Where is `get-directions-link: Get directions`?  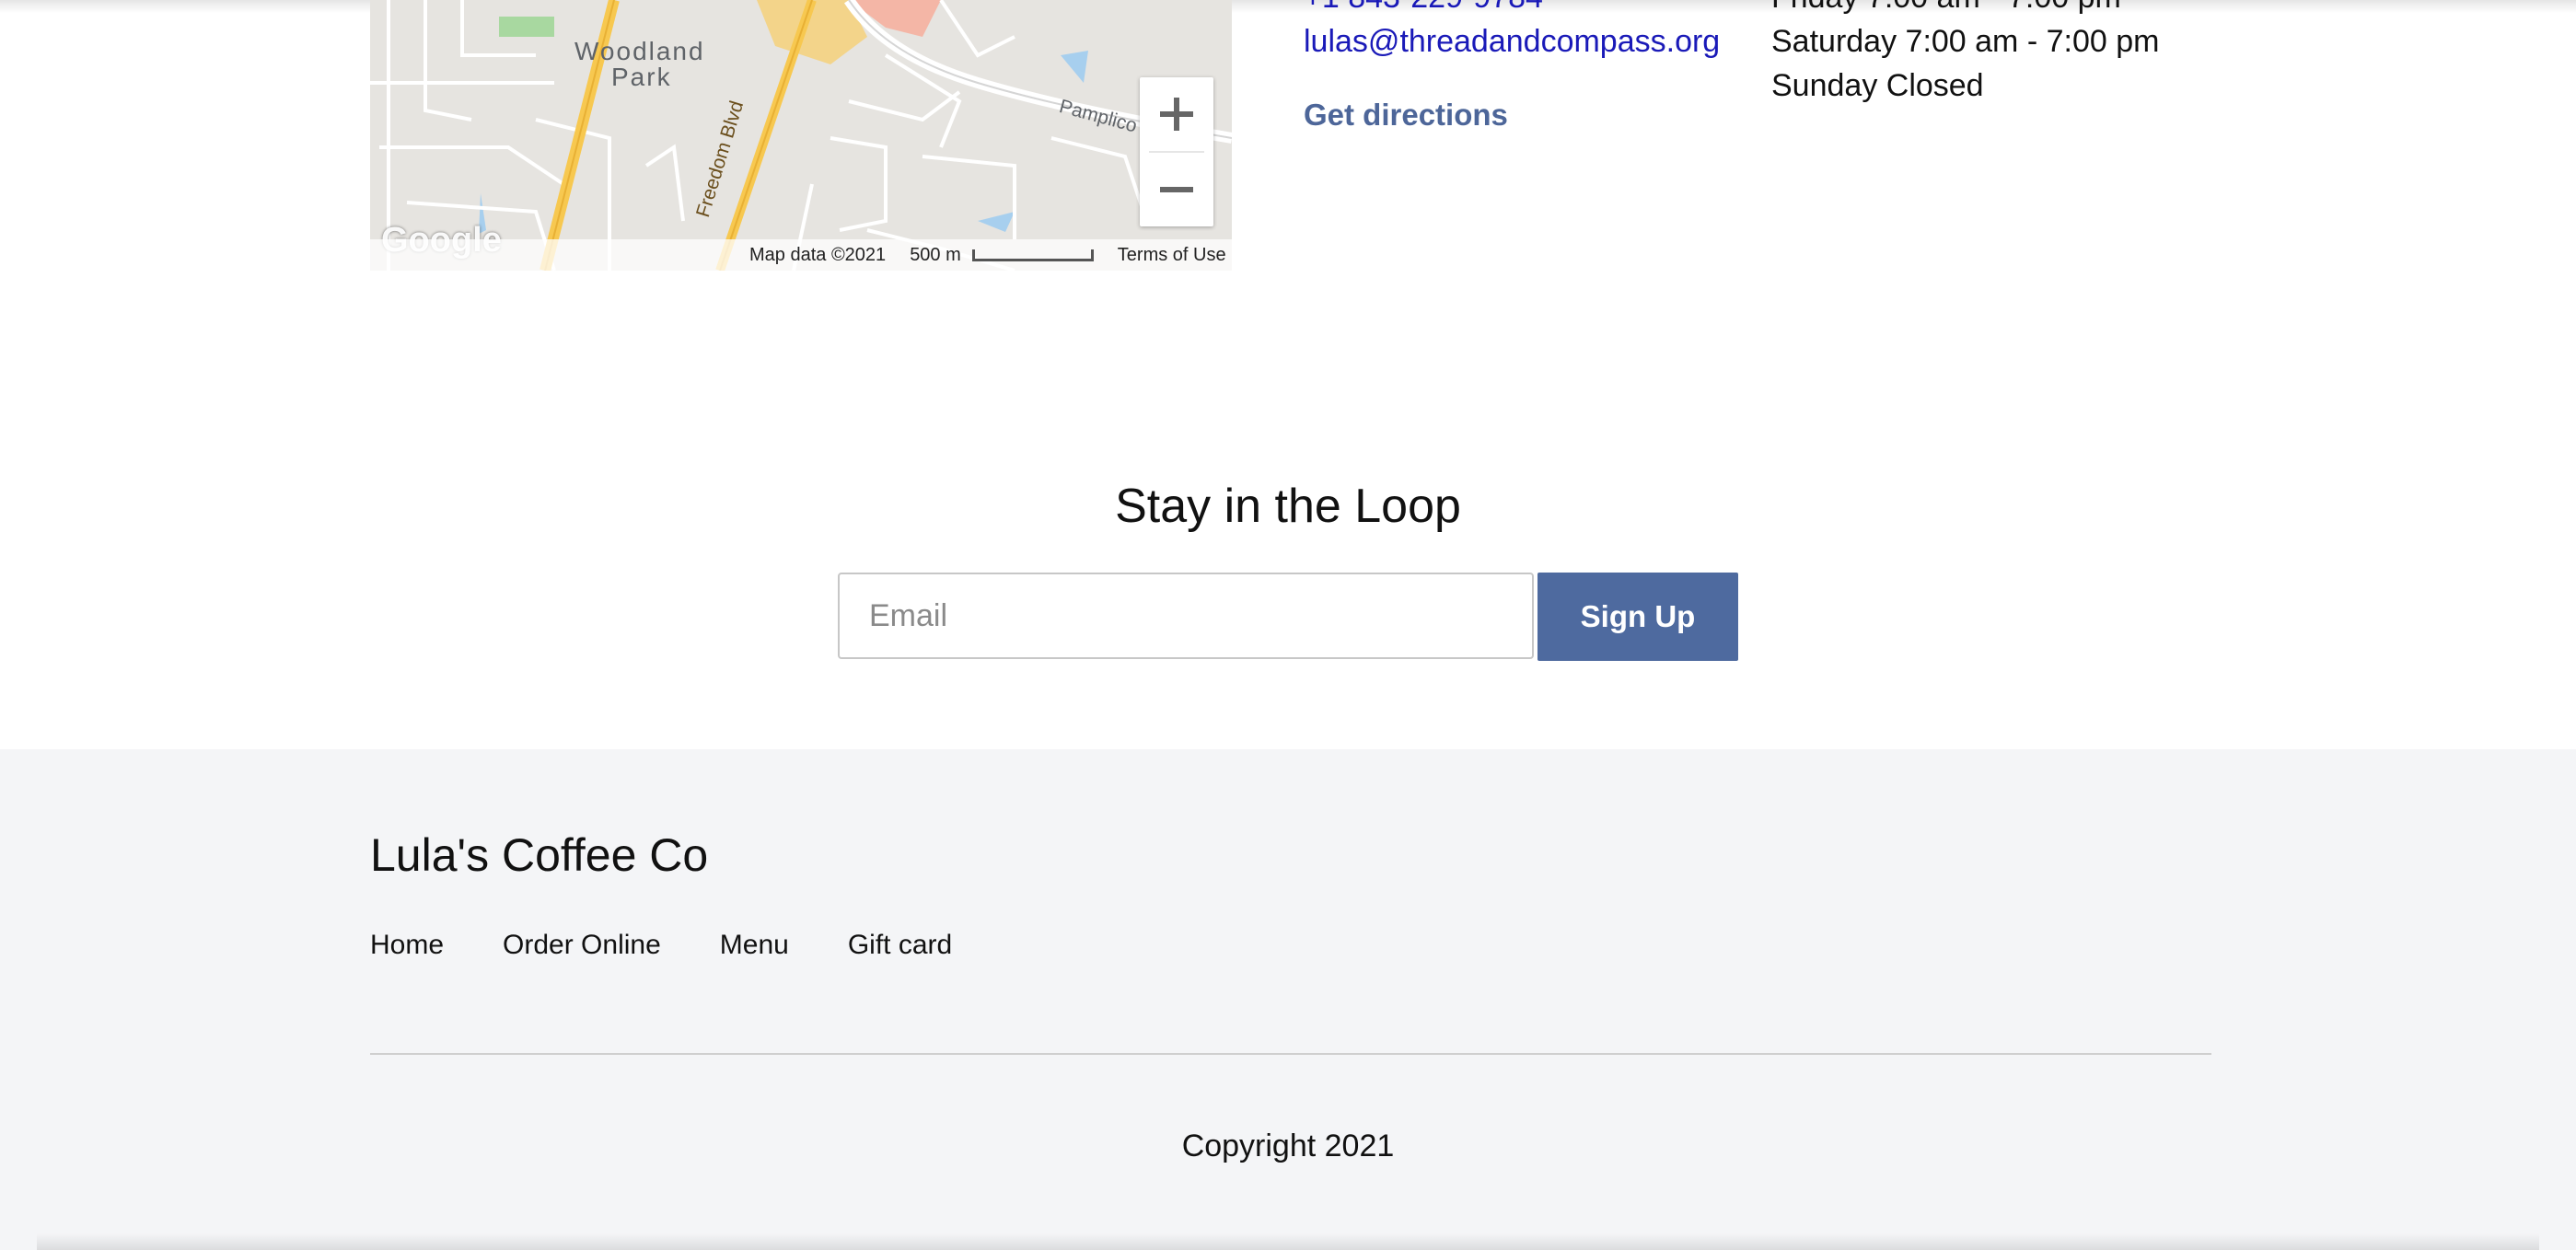 get-directions-link: Get directions is located at coordinates (1406, 115).